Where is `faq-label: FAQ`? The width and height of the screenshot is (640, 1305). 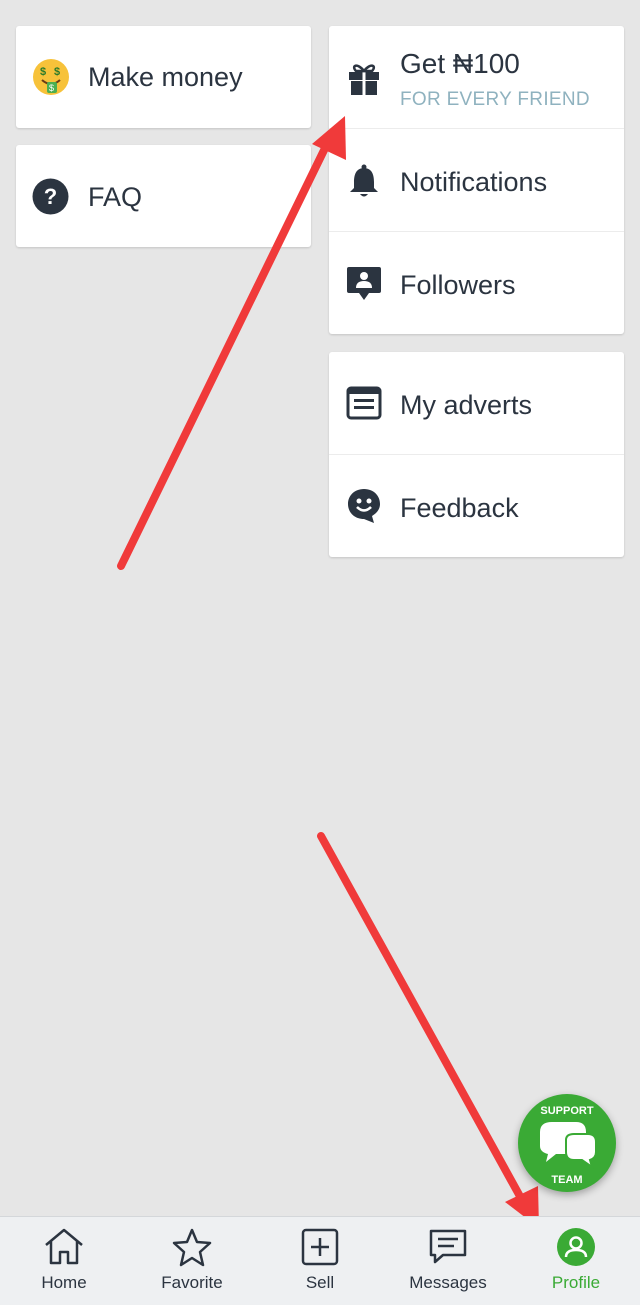 faq-label: FAQ is located at coordinates (115, 197).